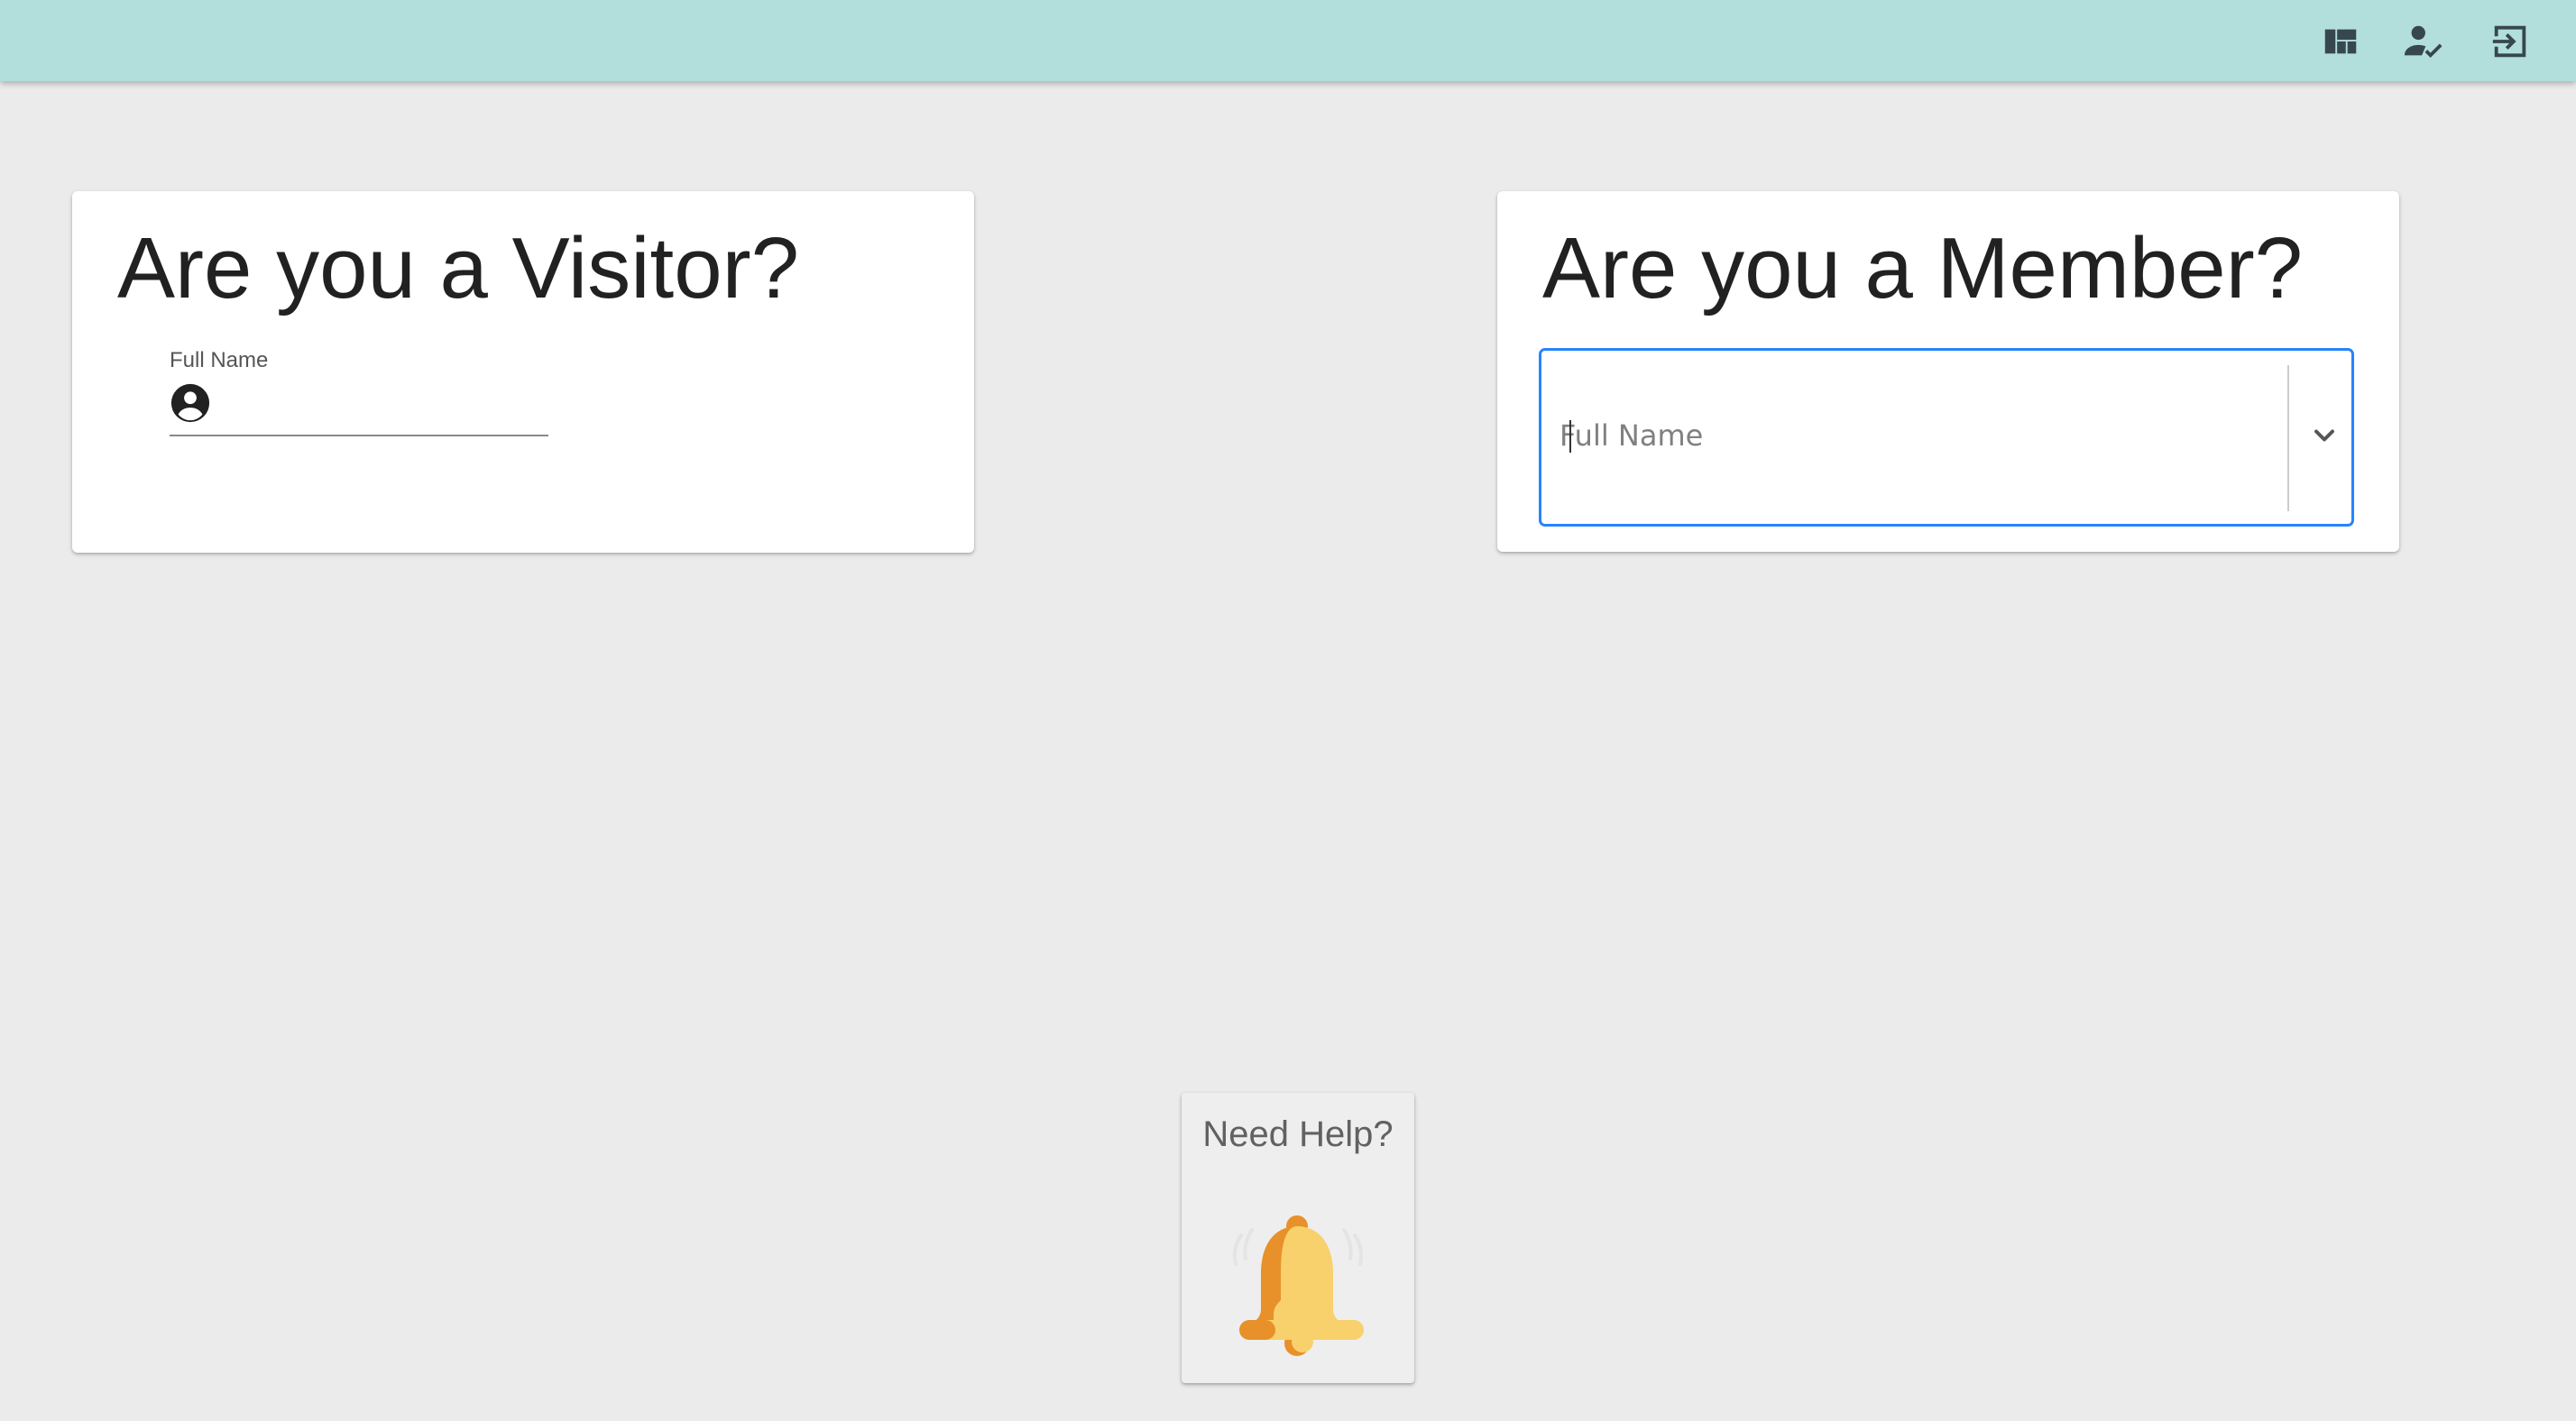  I want to click on visitor-full-name-label: Full Name, so click(220, 360).